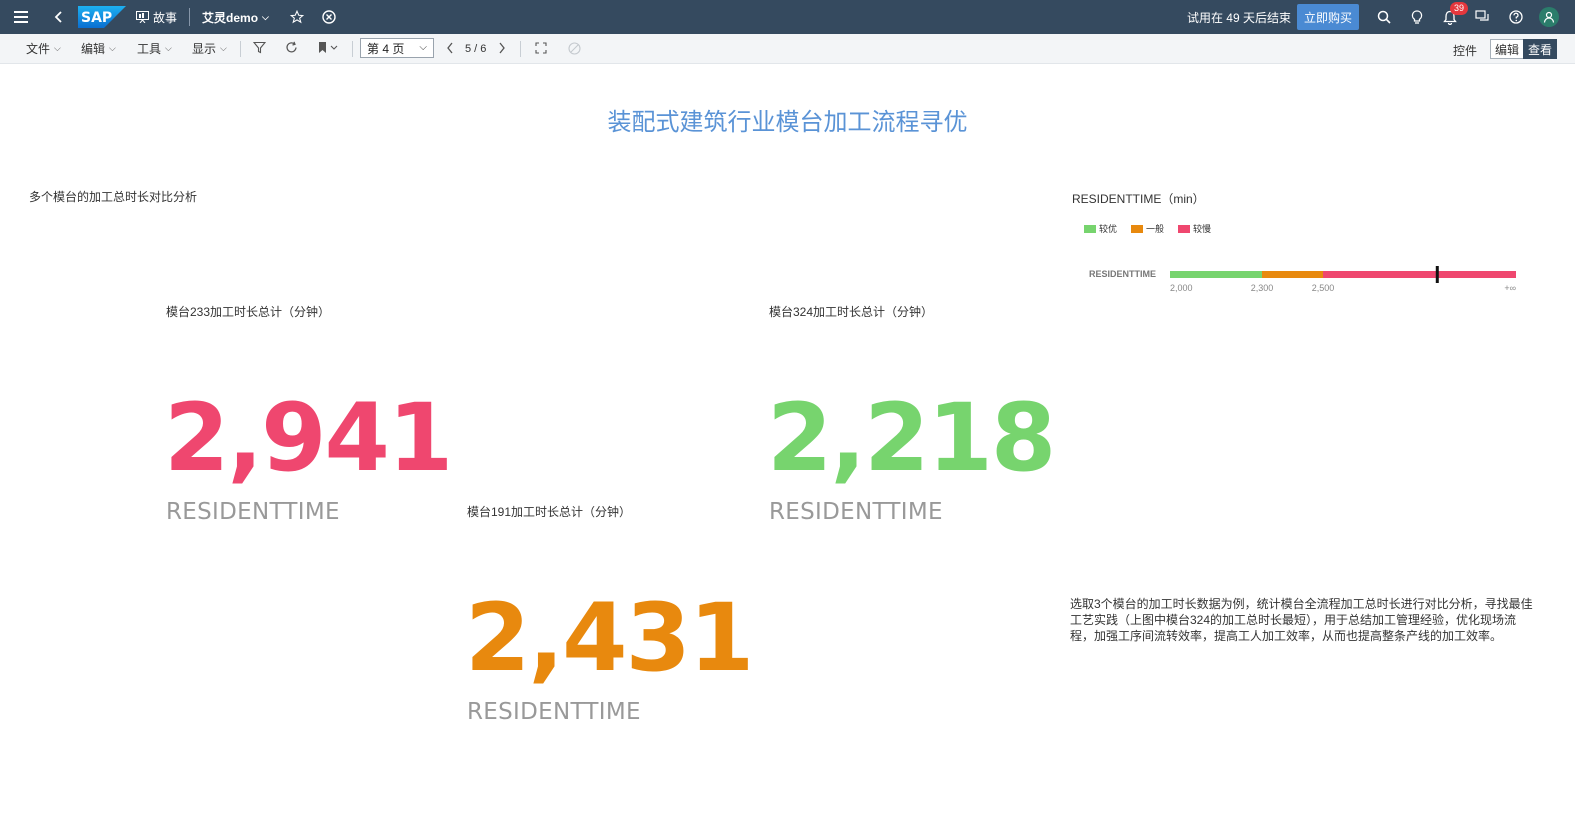  I want to click on page-title: 装配式建筑行业模台加工流程寻优, so click(787, 122).